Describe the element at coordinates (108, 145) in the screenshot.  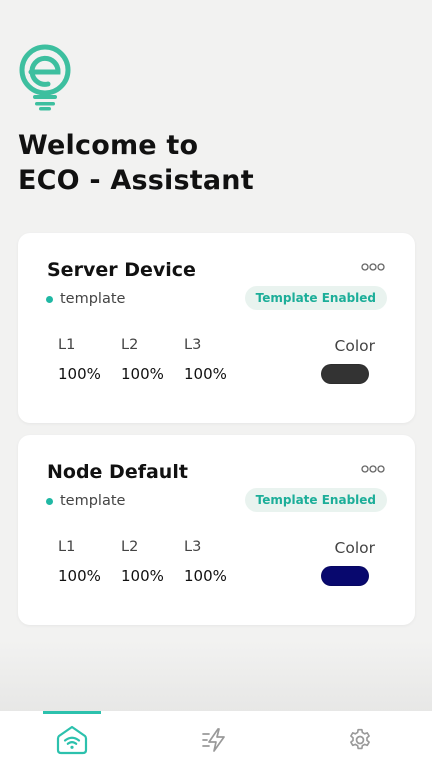
I see `welcome-line-1: Welcome to` at that location.